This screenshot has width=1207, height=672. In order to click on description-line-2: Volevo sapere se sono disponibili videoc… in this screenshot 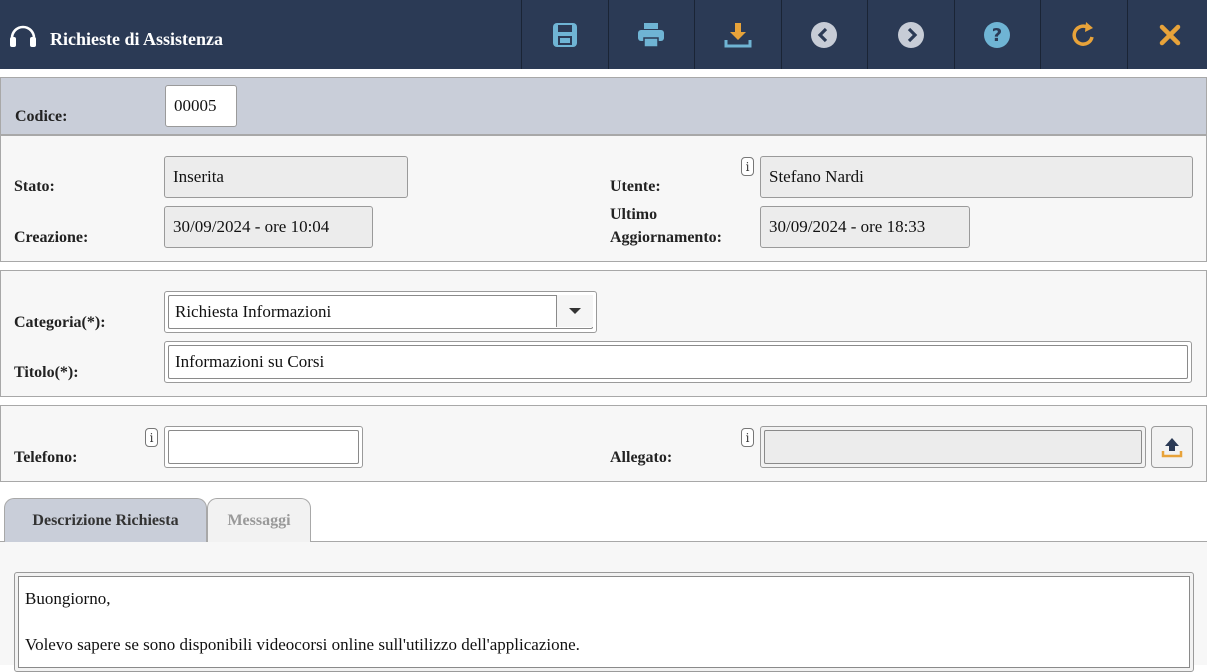, I will do `click(604, 644)`.